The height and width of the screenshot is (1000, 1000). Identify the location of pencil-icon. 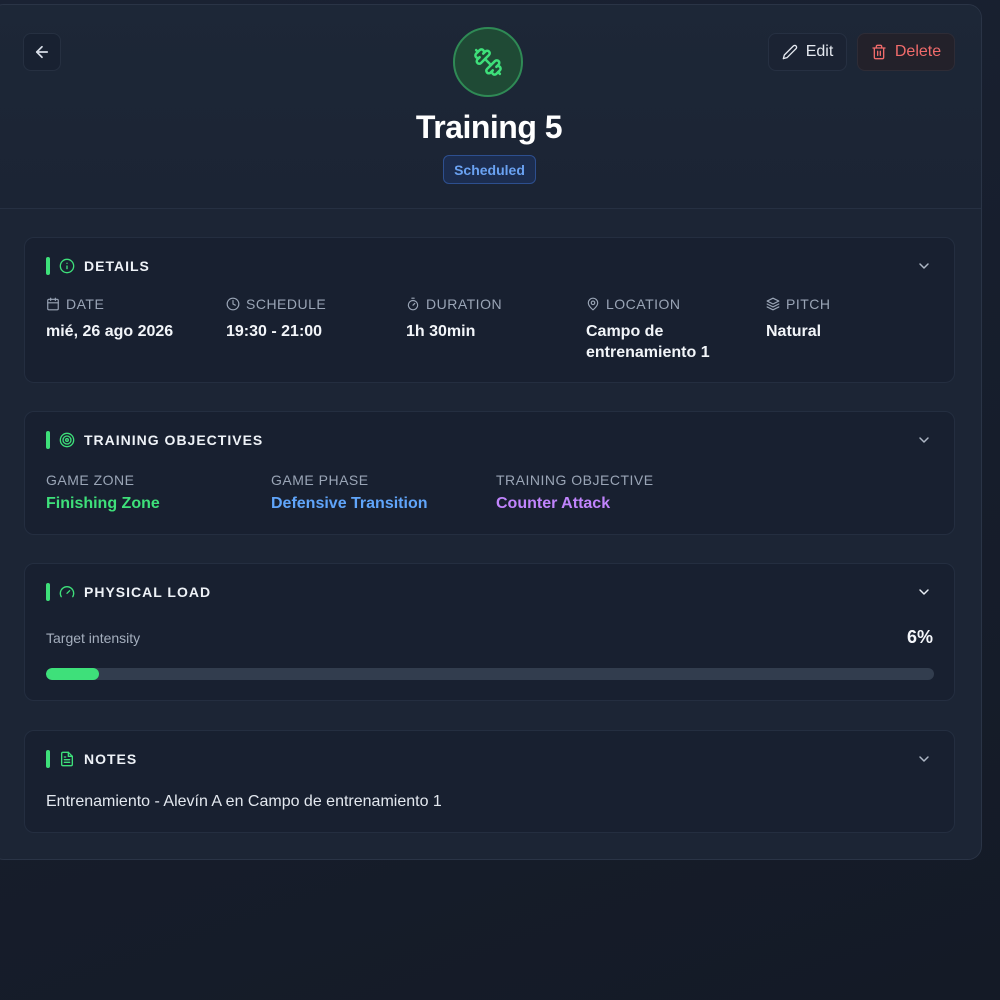
(789, 52).